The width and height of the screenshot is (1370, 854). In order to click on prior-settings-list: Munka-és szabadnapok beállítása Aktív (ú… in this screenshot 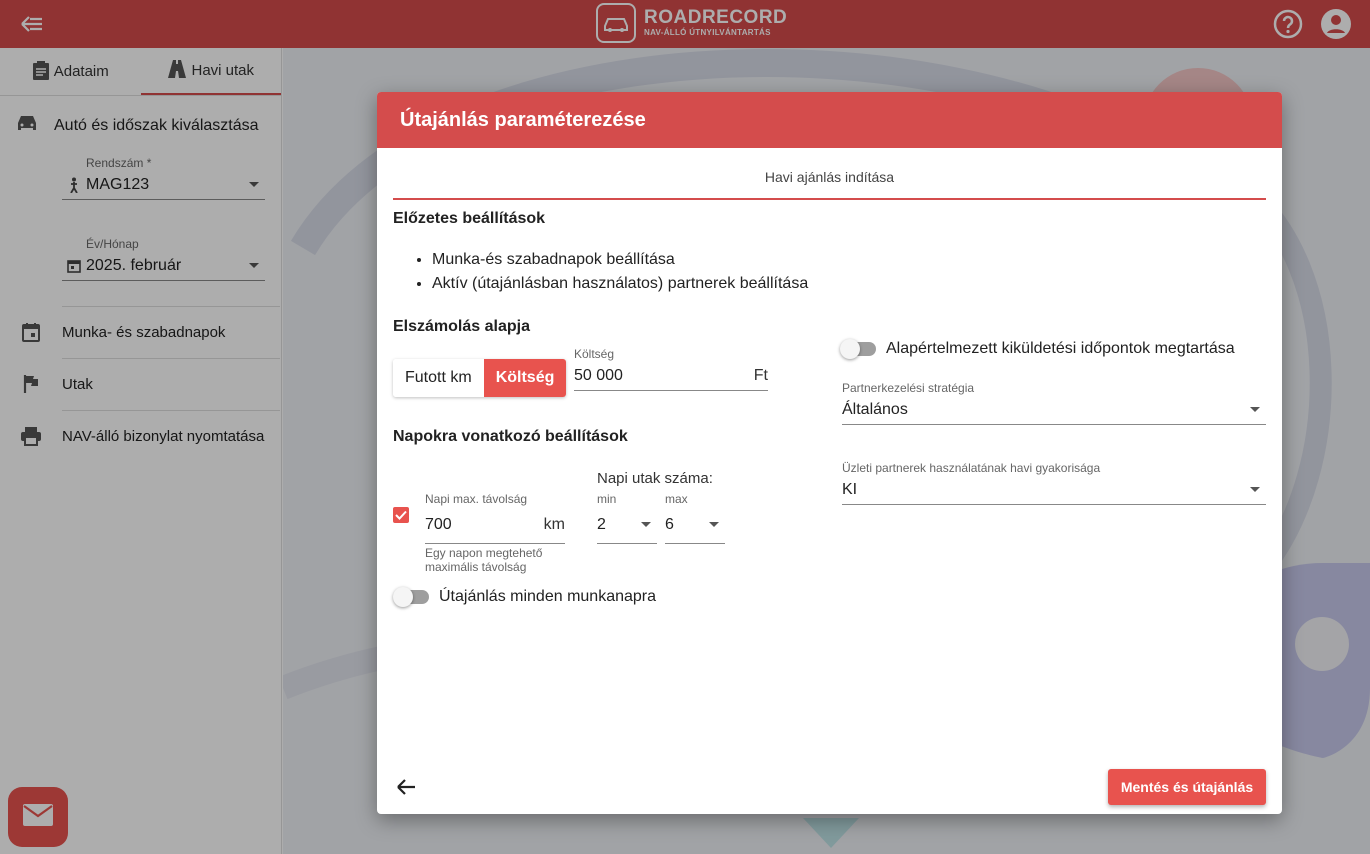, I will do `click(611, 272)`.